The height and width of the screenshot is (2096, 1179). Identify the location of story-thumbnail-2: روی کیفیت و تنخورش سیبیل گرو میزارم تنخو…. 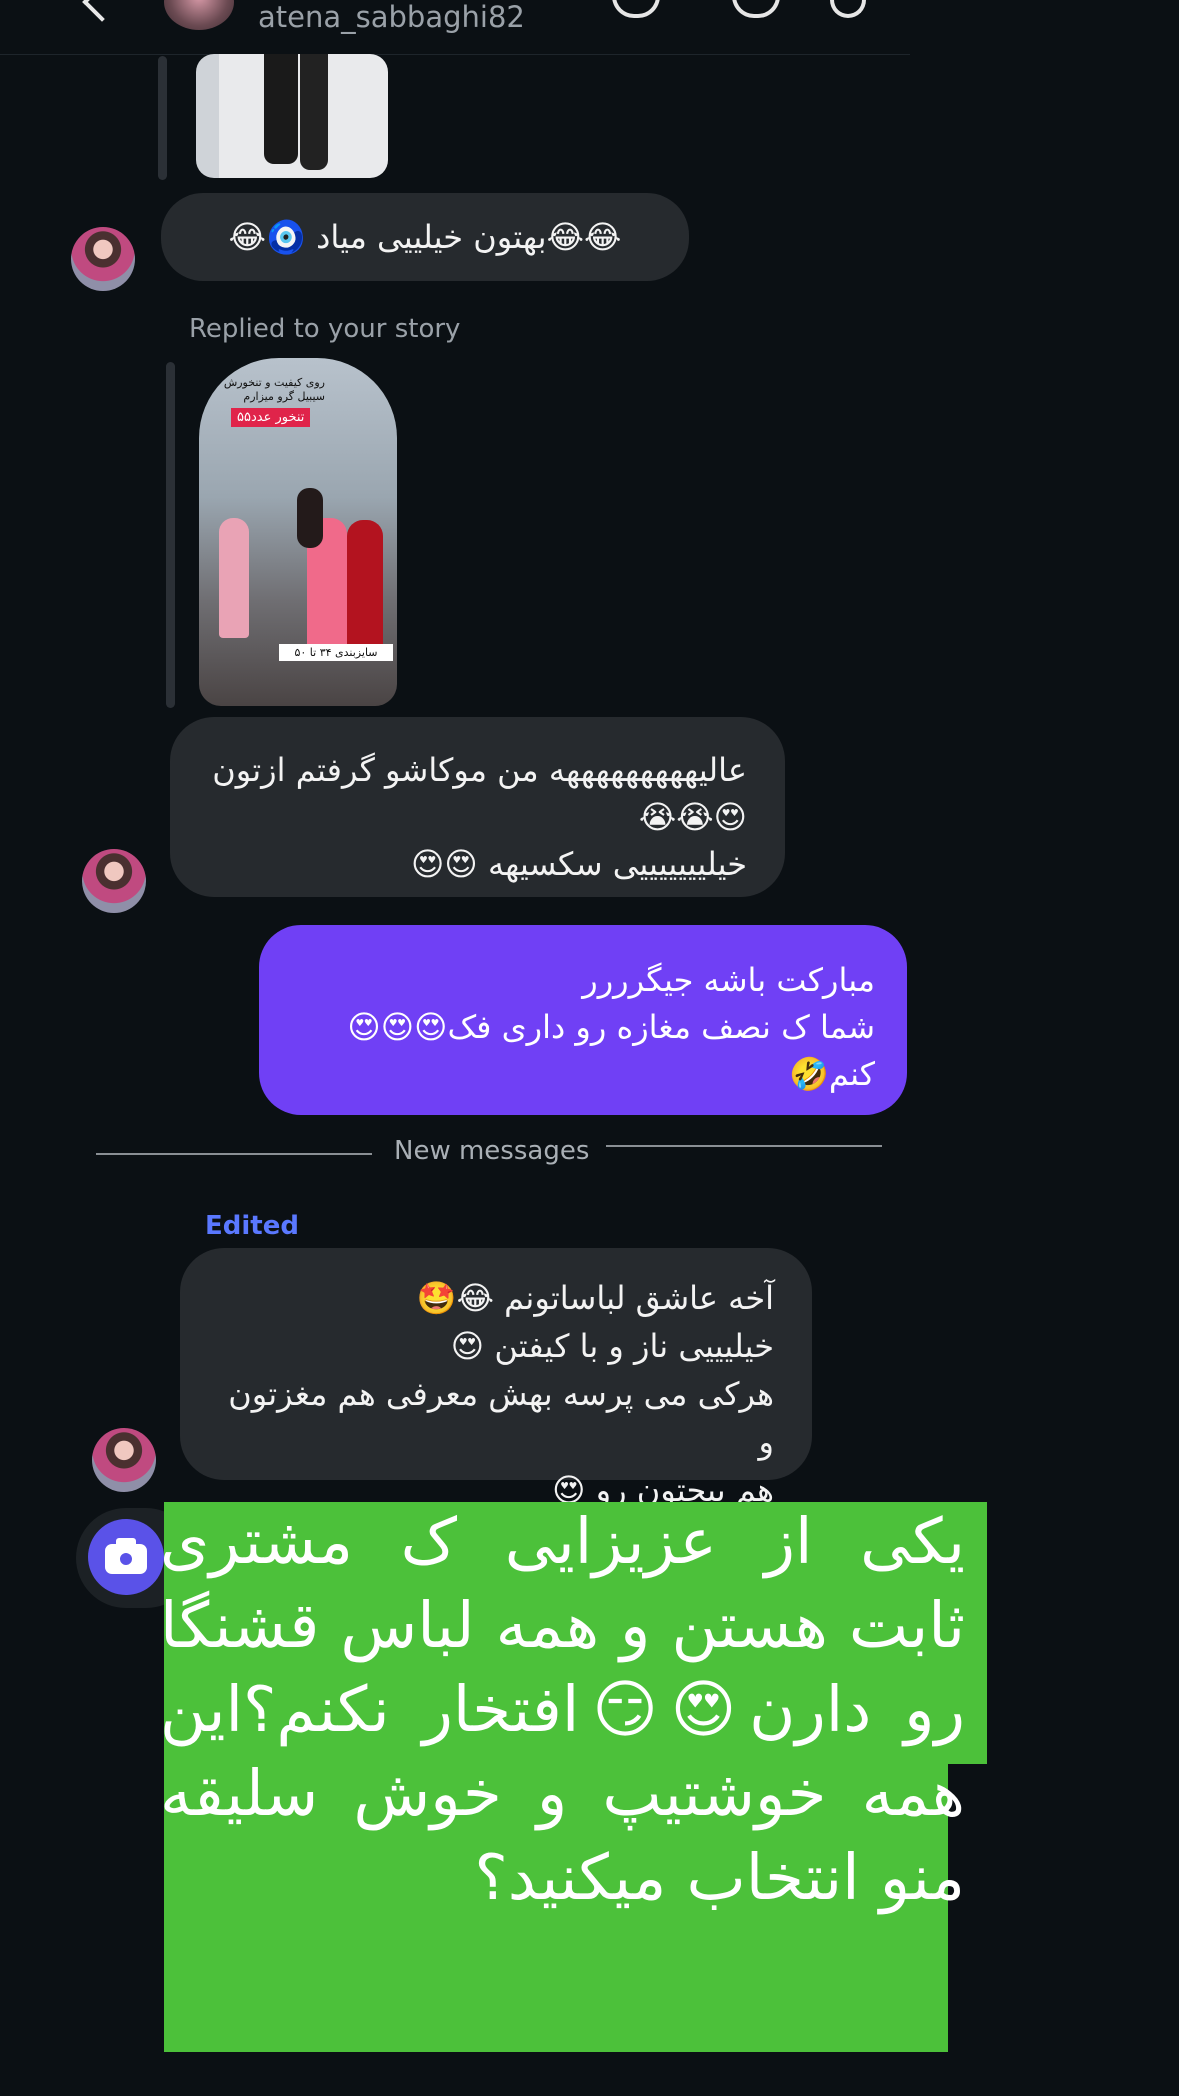
(298, 532).